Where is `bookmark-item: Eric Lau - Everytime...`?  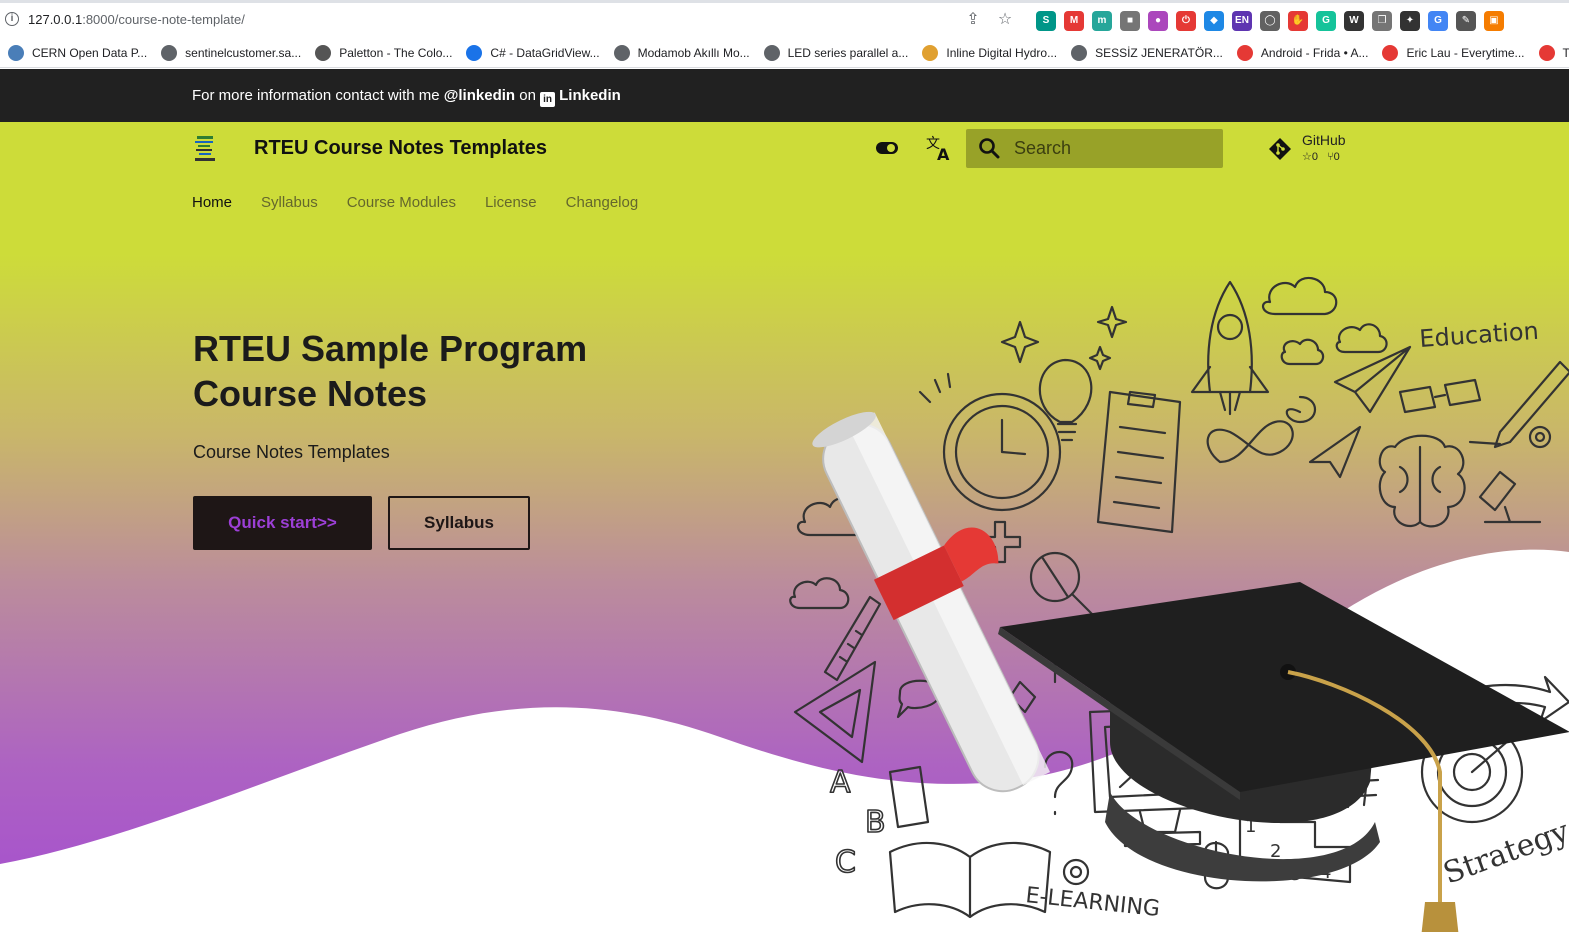 bookmark-item: Eric Lau - Everytime... is located at coordinates (1453, 52).